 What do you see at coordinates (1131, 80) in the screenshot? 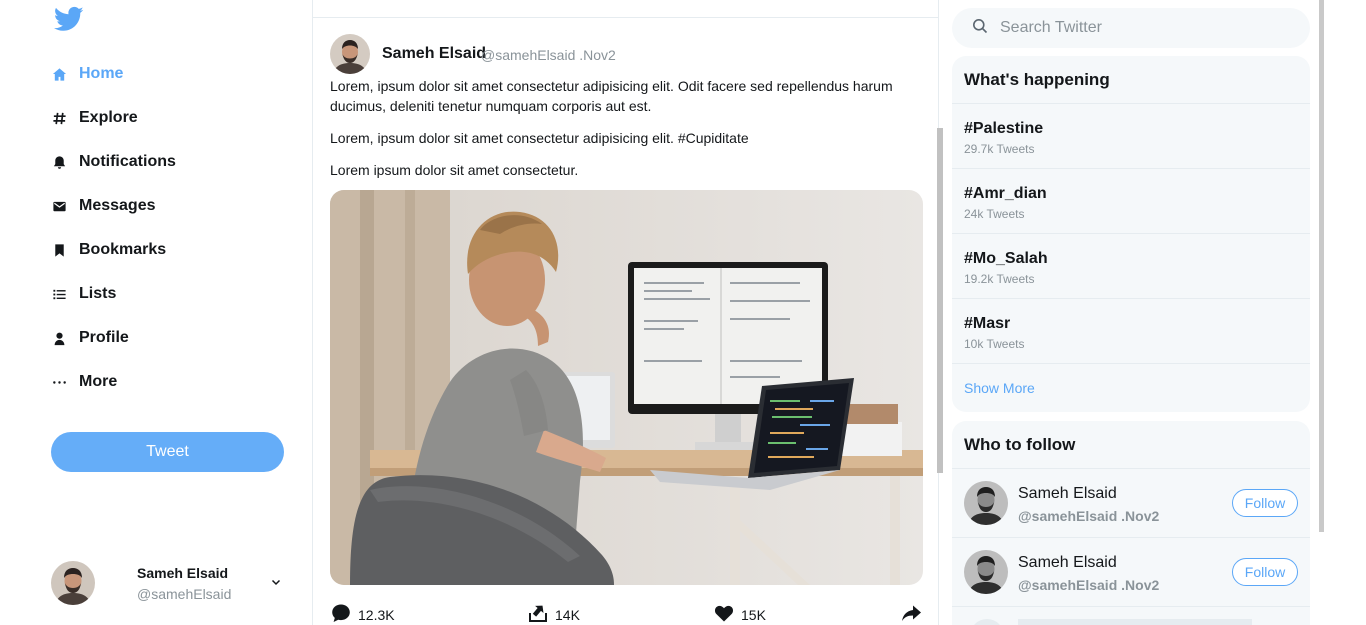
I see `trends-title: What's happening` at bounding box center [1131, 80].